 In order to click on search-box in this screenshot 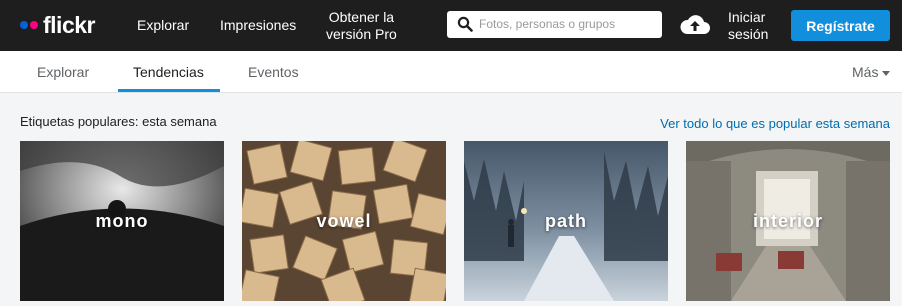, I will do `click(554, 24)`.